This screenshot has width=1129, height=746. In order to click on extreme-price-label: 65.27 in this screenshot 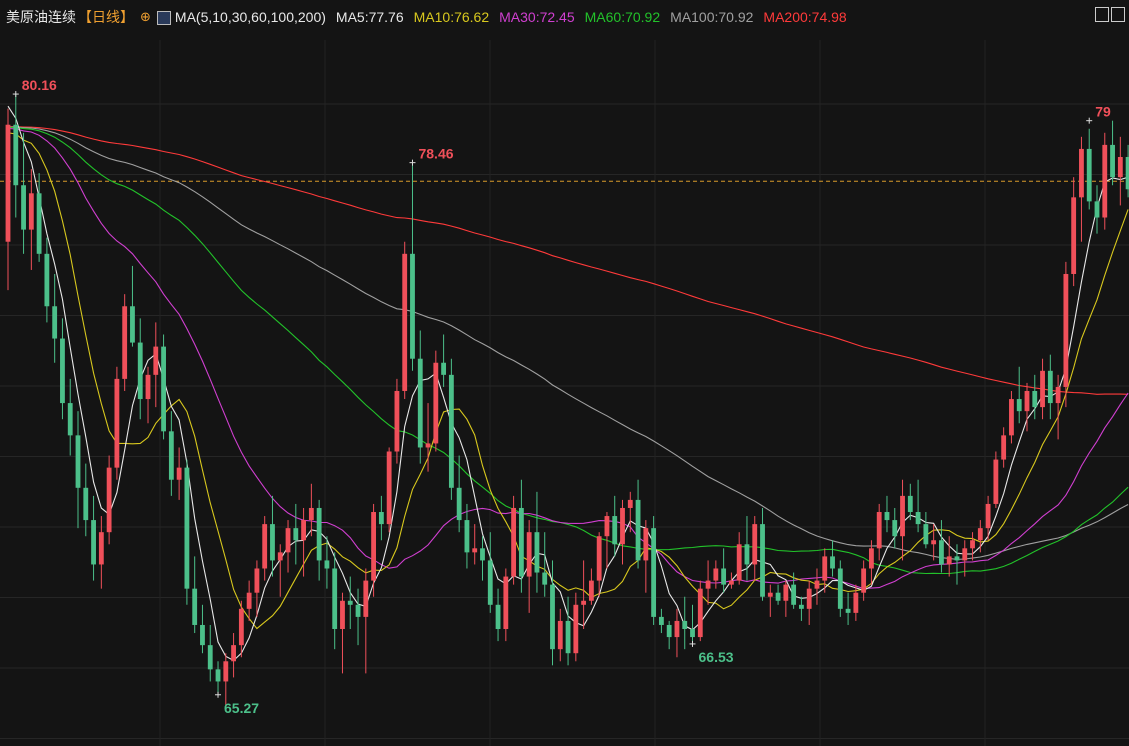, I will do `click(241, 708)`.